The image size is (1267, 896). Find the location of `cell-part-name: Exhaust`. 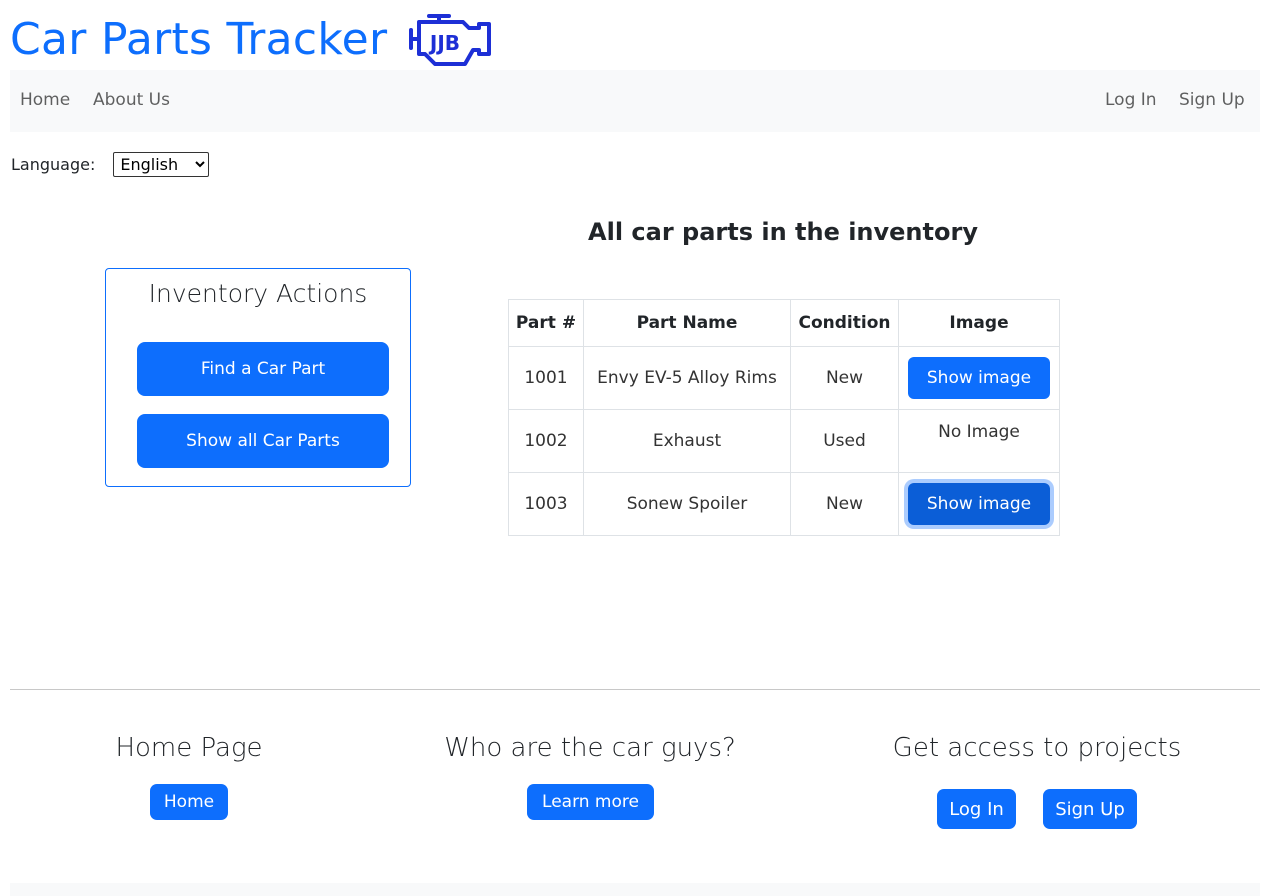

cell-part-name: Exhaust is located at coordinates (687, 441).